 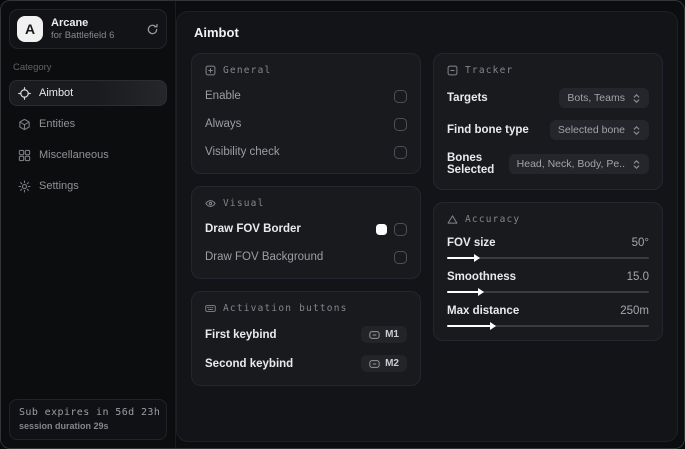 What do you see at coordinates (24, 186) in the screenshot?
I see `gear-icon` at bounding box center [24, 186].